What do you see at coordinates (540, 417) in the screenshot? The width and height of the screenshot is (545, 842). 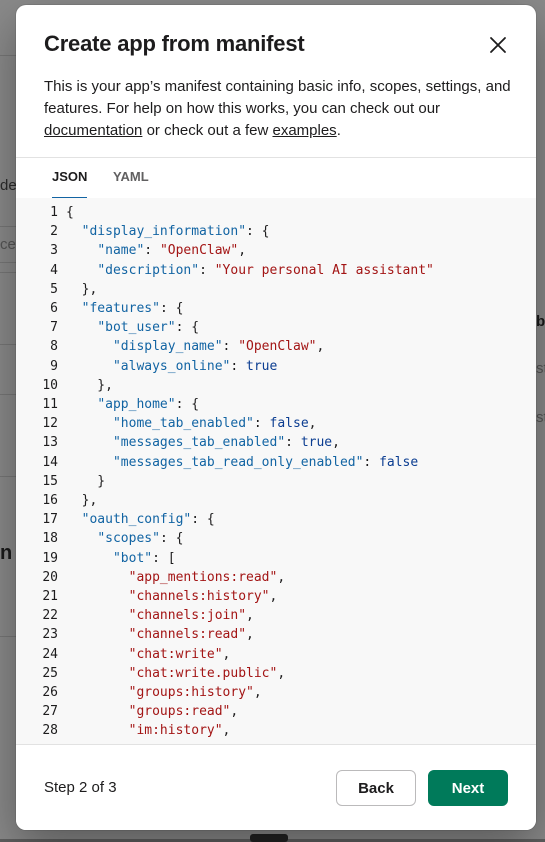 I see `background-text: st` at bounding box center [540, 417].